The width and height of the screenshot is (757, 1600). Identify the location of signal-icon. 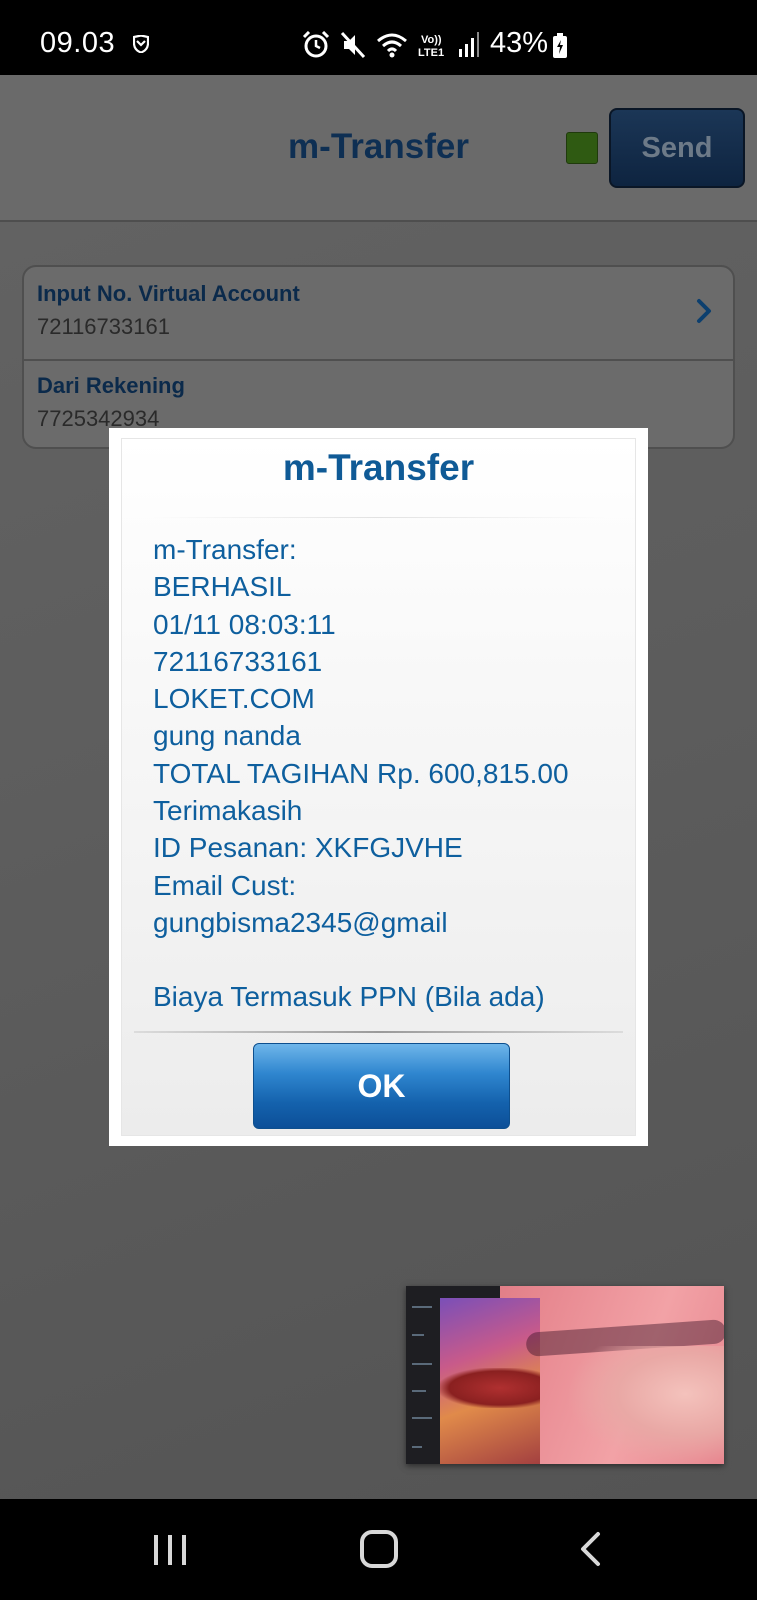
(469, 44).